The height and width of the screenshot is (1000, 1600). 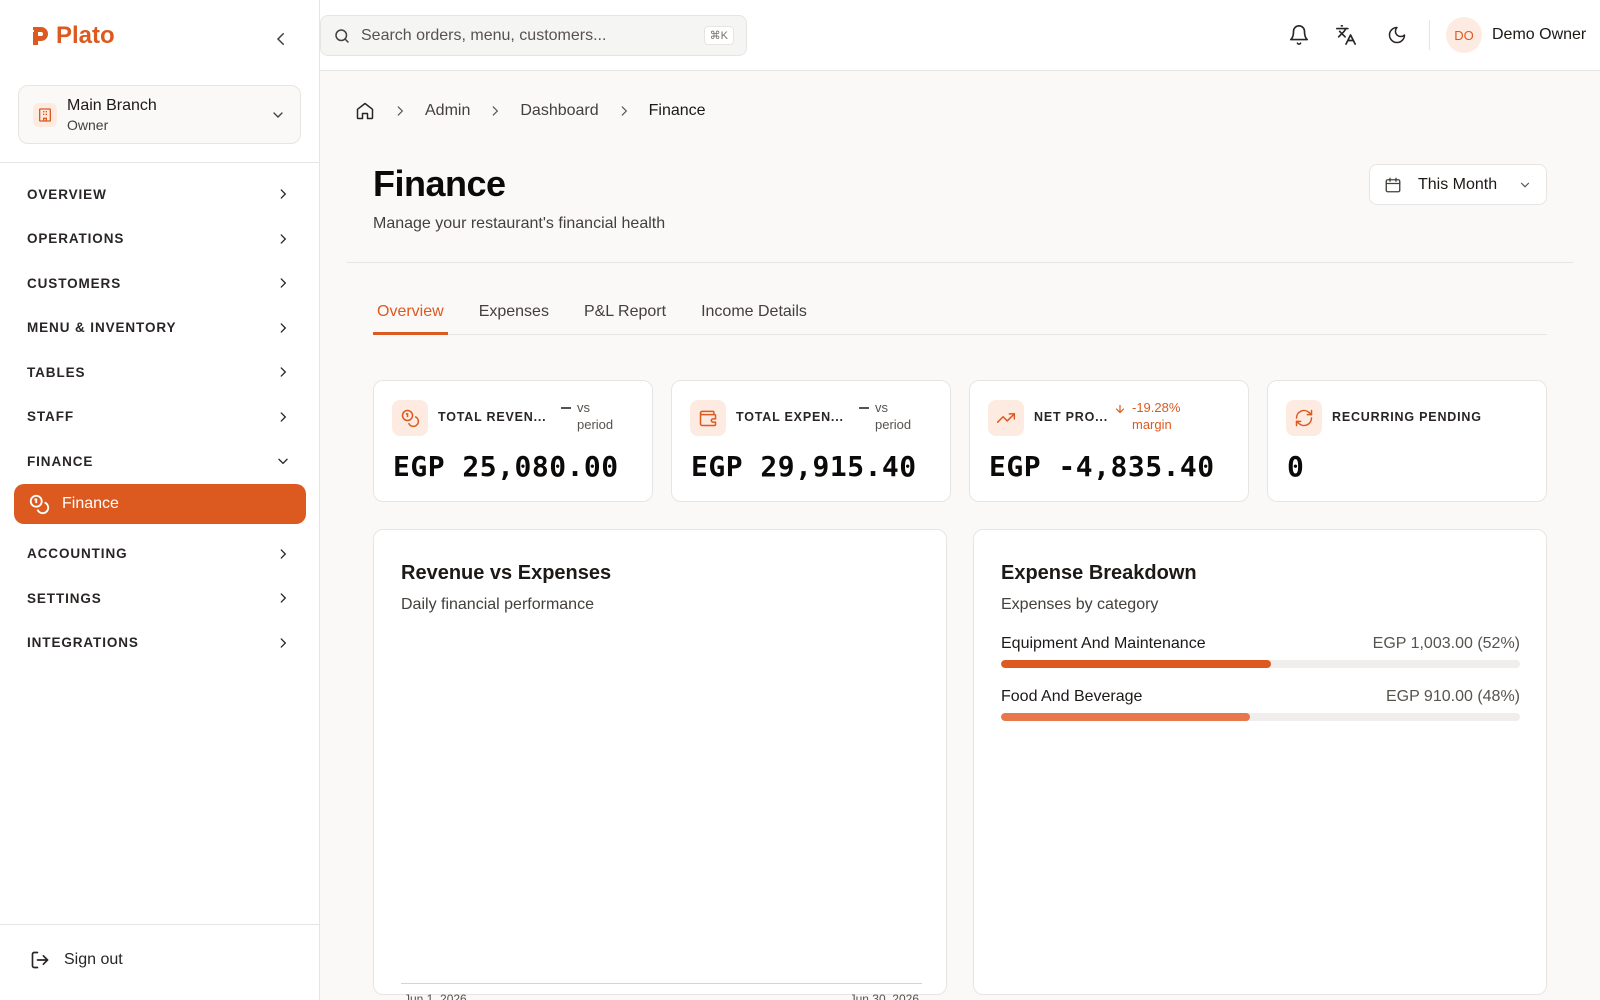 I want to click on period-label: This Month, so click(x=1458, y=184).